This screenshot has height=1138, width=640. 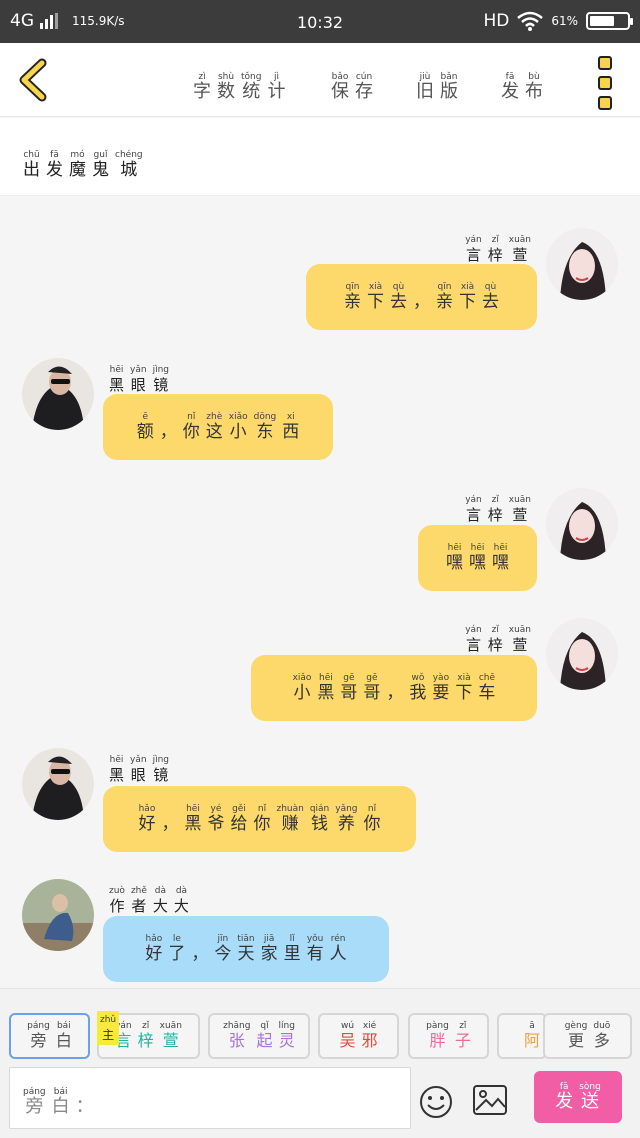 I want to click on role-yan-zi-xuan: zhǔ 主 yán 言 zǐ 梓 xuān 萱, so click(x=148, y=1035).